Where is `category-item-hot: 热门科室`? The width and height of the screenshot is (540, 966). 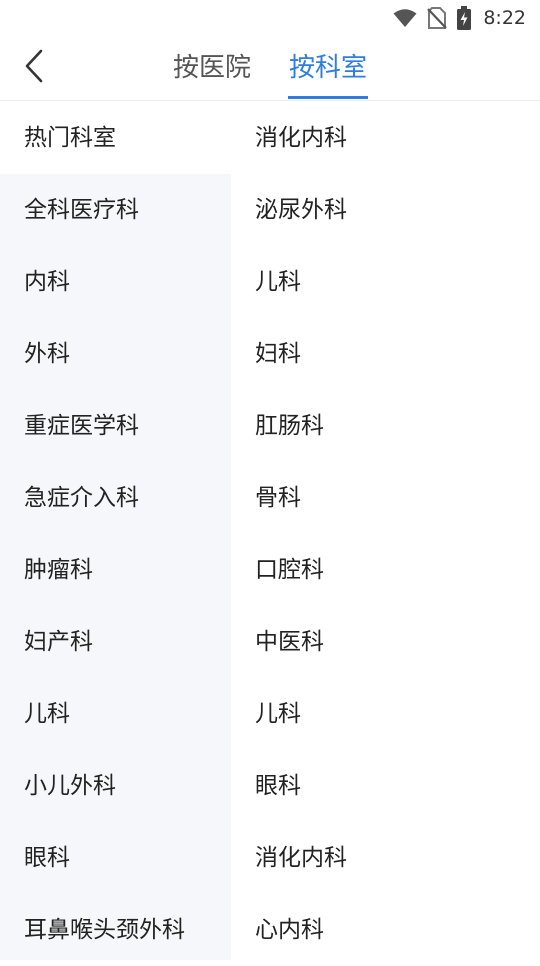
category-item-hot: 热门科室 is located at coordinates (115, 138).